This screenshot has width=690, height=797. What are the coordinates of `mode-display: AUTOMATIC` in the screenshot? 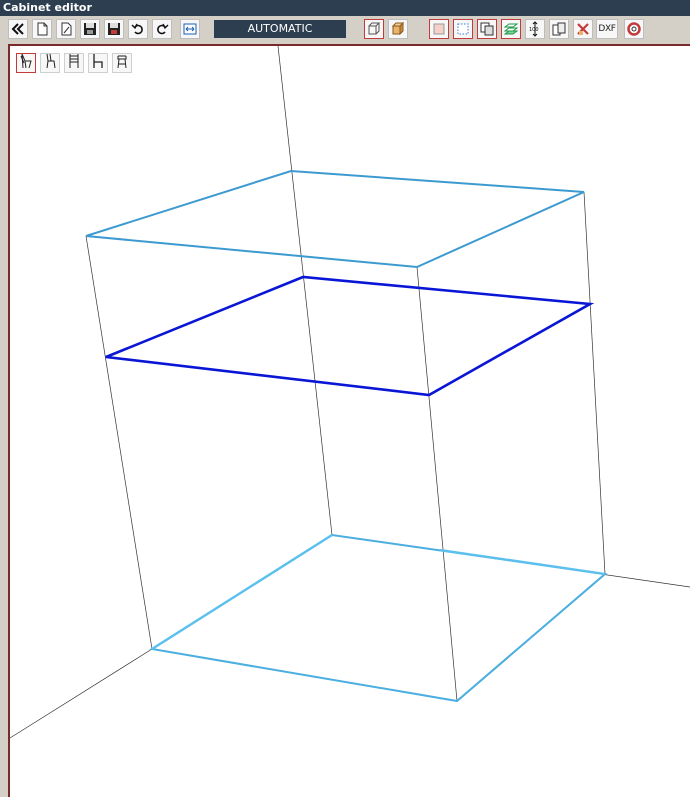 It's located at (280, 29).